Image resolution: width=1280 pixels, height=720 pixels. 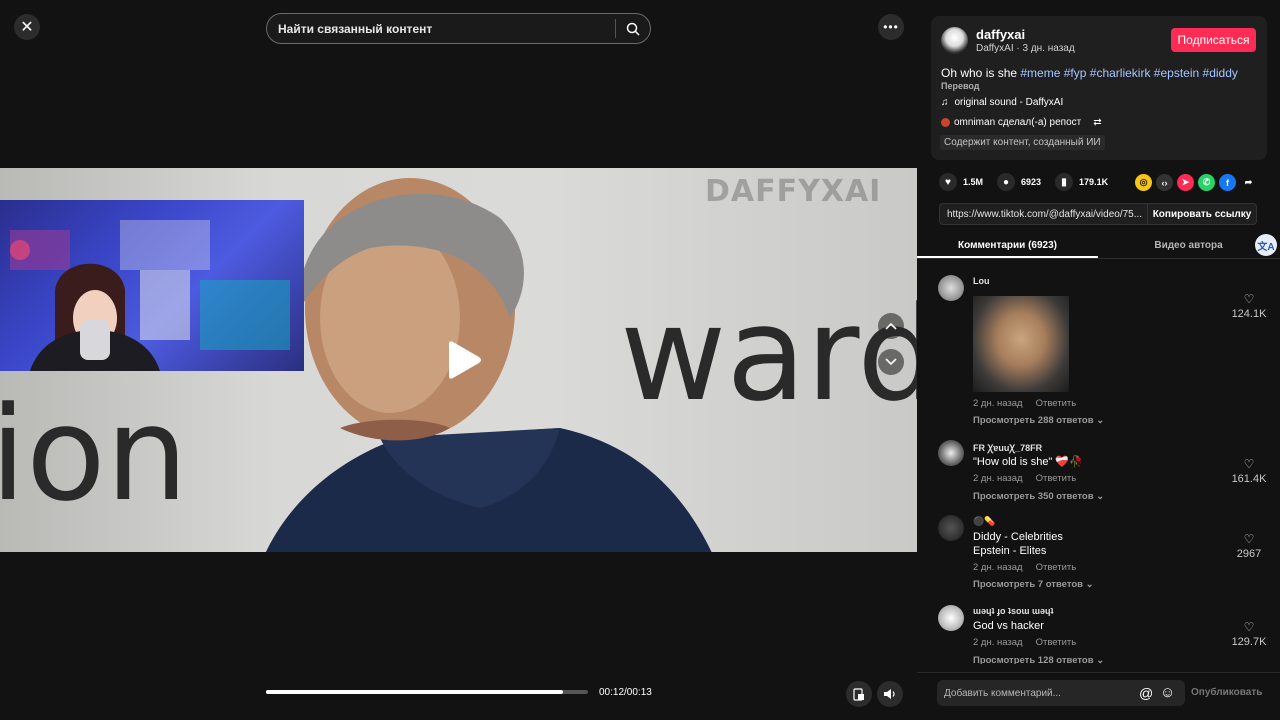 What do you see at coordinates (1196, 182) in the screenshot?
I see `share-icons: ◎ ‹› ➤ ✆ f ➦` at bounding box center [1196, 182].